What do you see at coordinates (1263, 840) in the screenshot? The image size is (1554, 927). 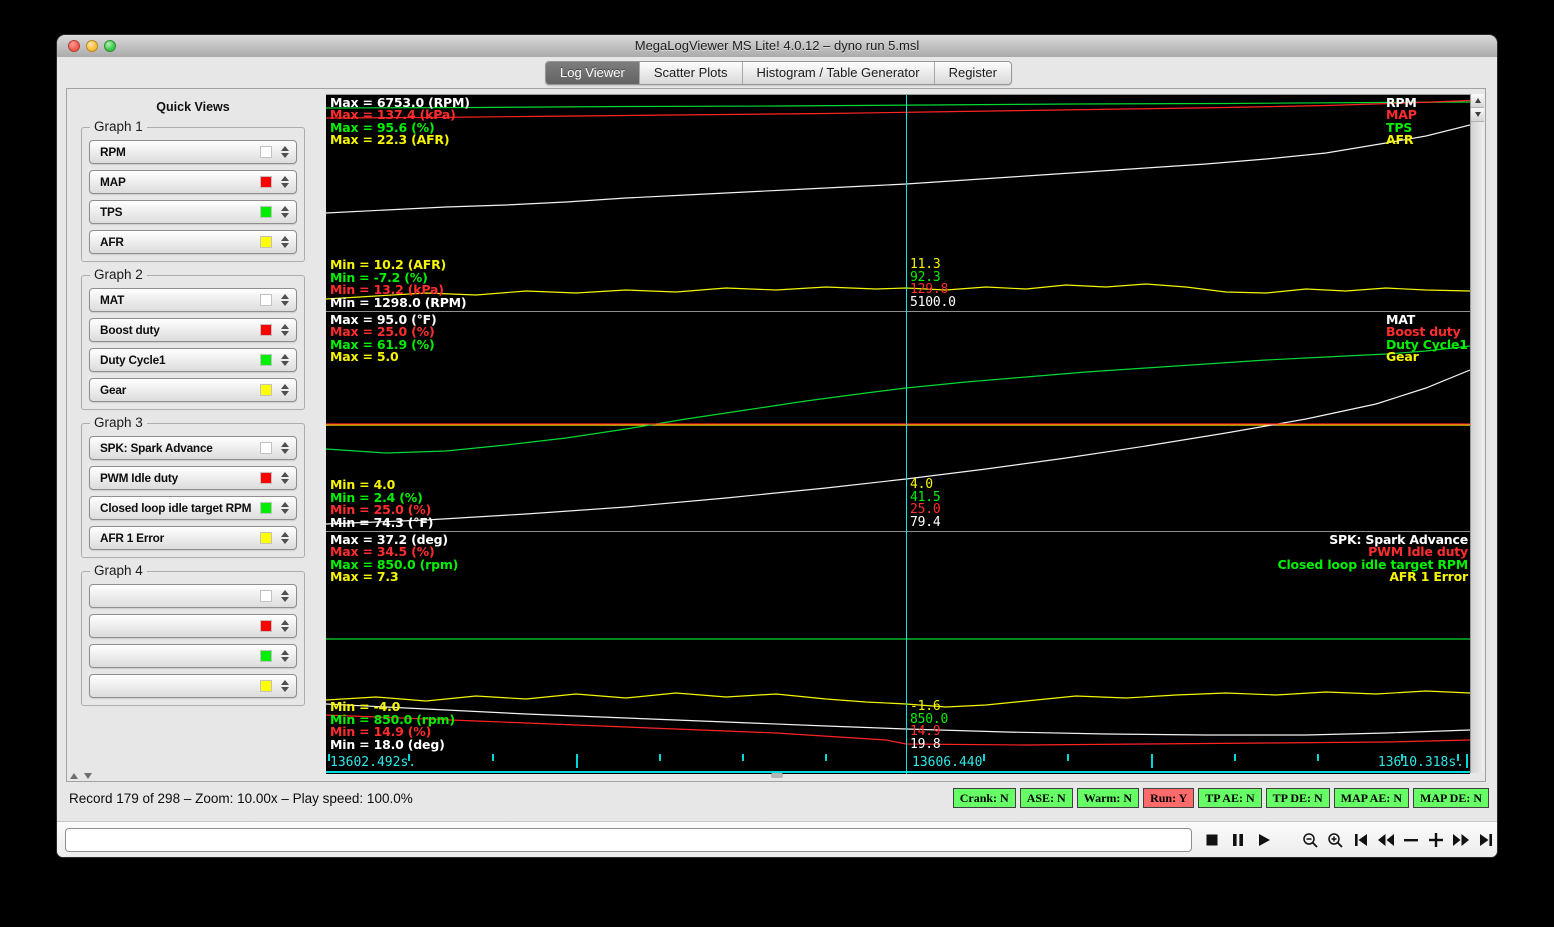 I see `play-button` at bounding box center [1263, 840].